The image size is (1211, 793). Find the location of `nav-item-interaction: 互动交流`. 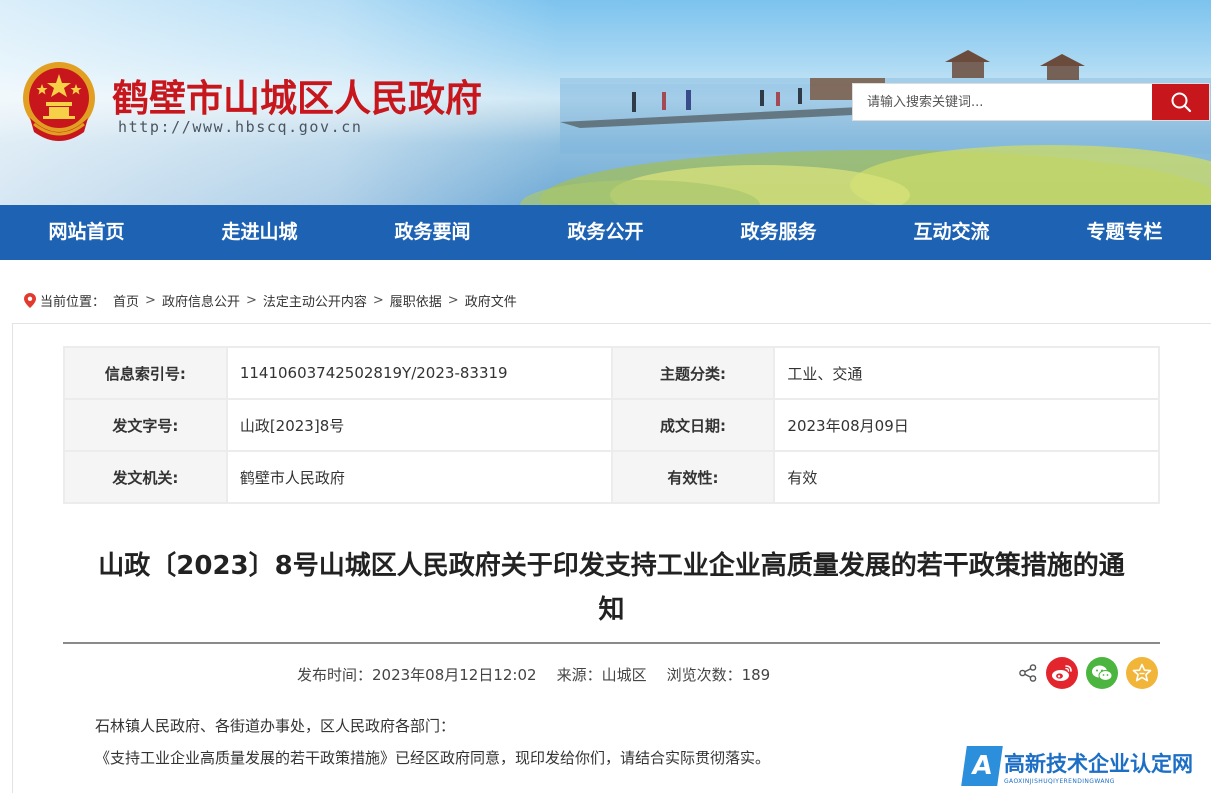

nav-item-interaction: 互动交流 is located at coordinates (951, 232).